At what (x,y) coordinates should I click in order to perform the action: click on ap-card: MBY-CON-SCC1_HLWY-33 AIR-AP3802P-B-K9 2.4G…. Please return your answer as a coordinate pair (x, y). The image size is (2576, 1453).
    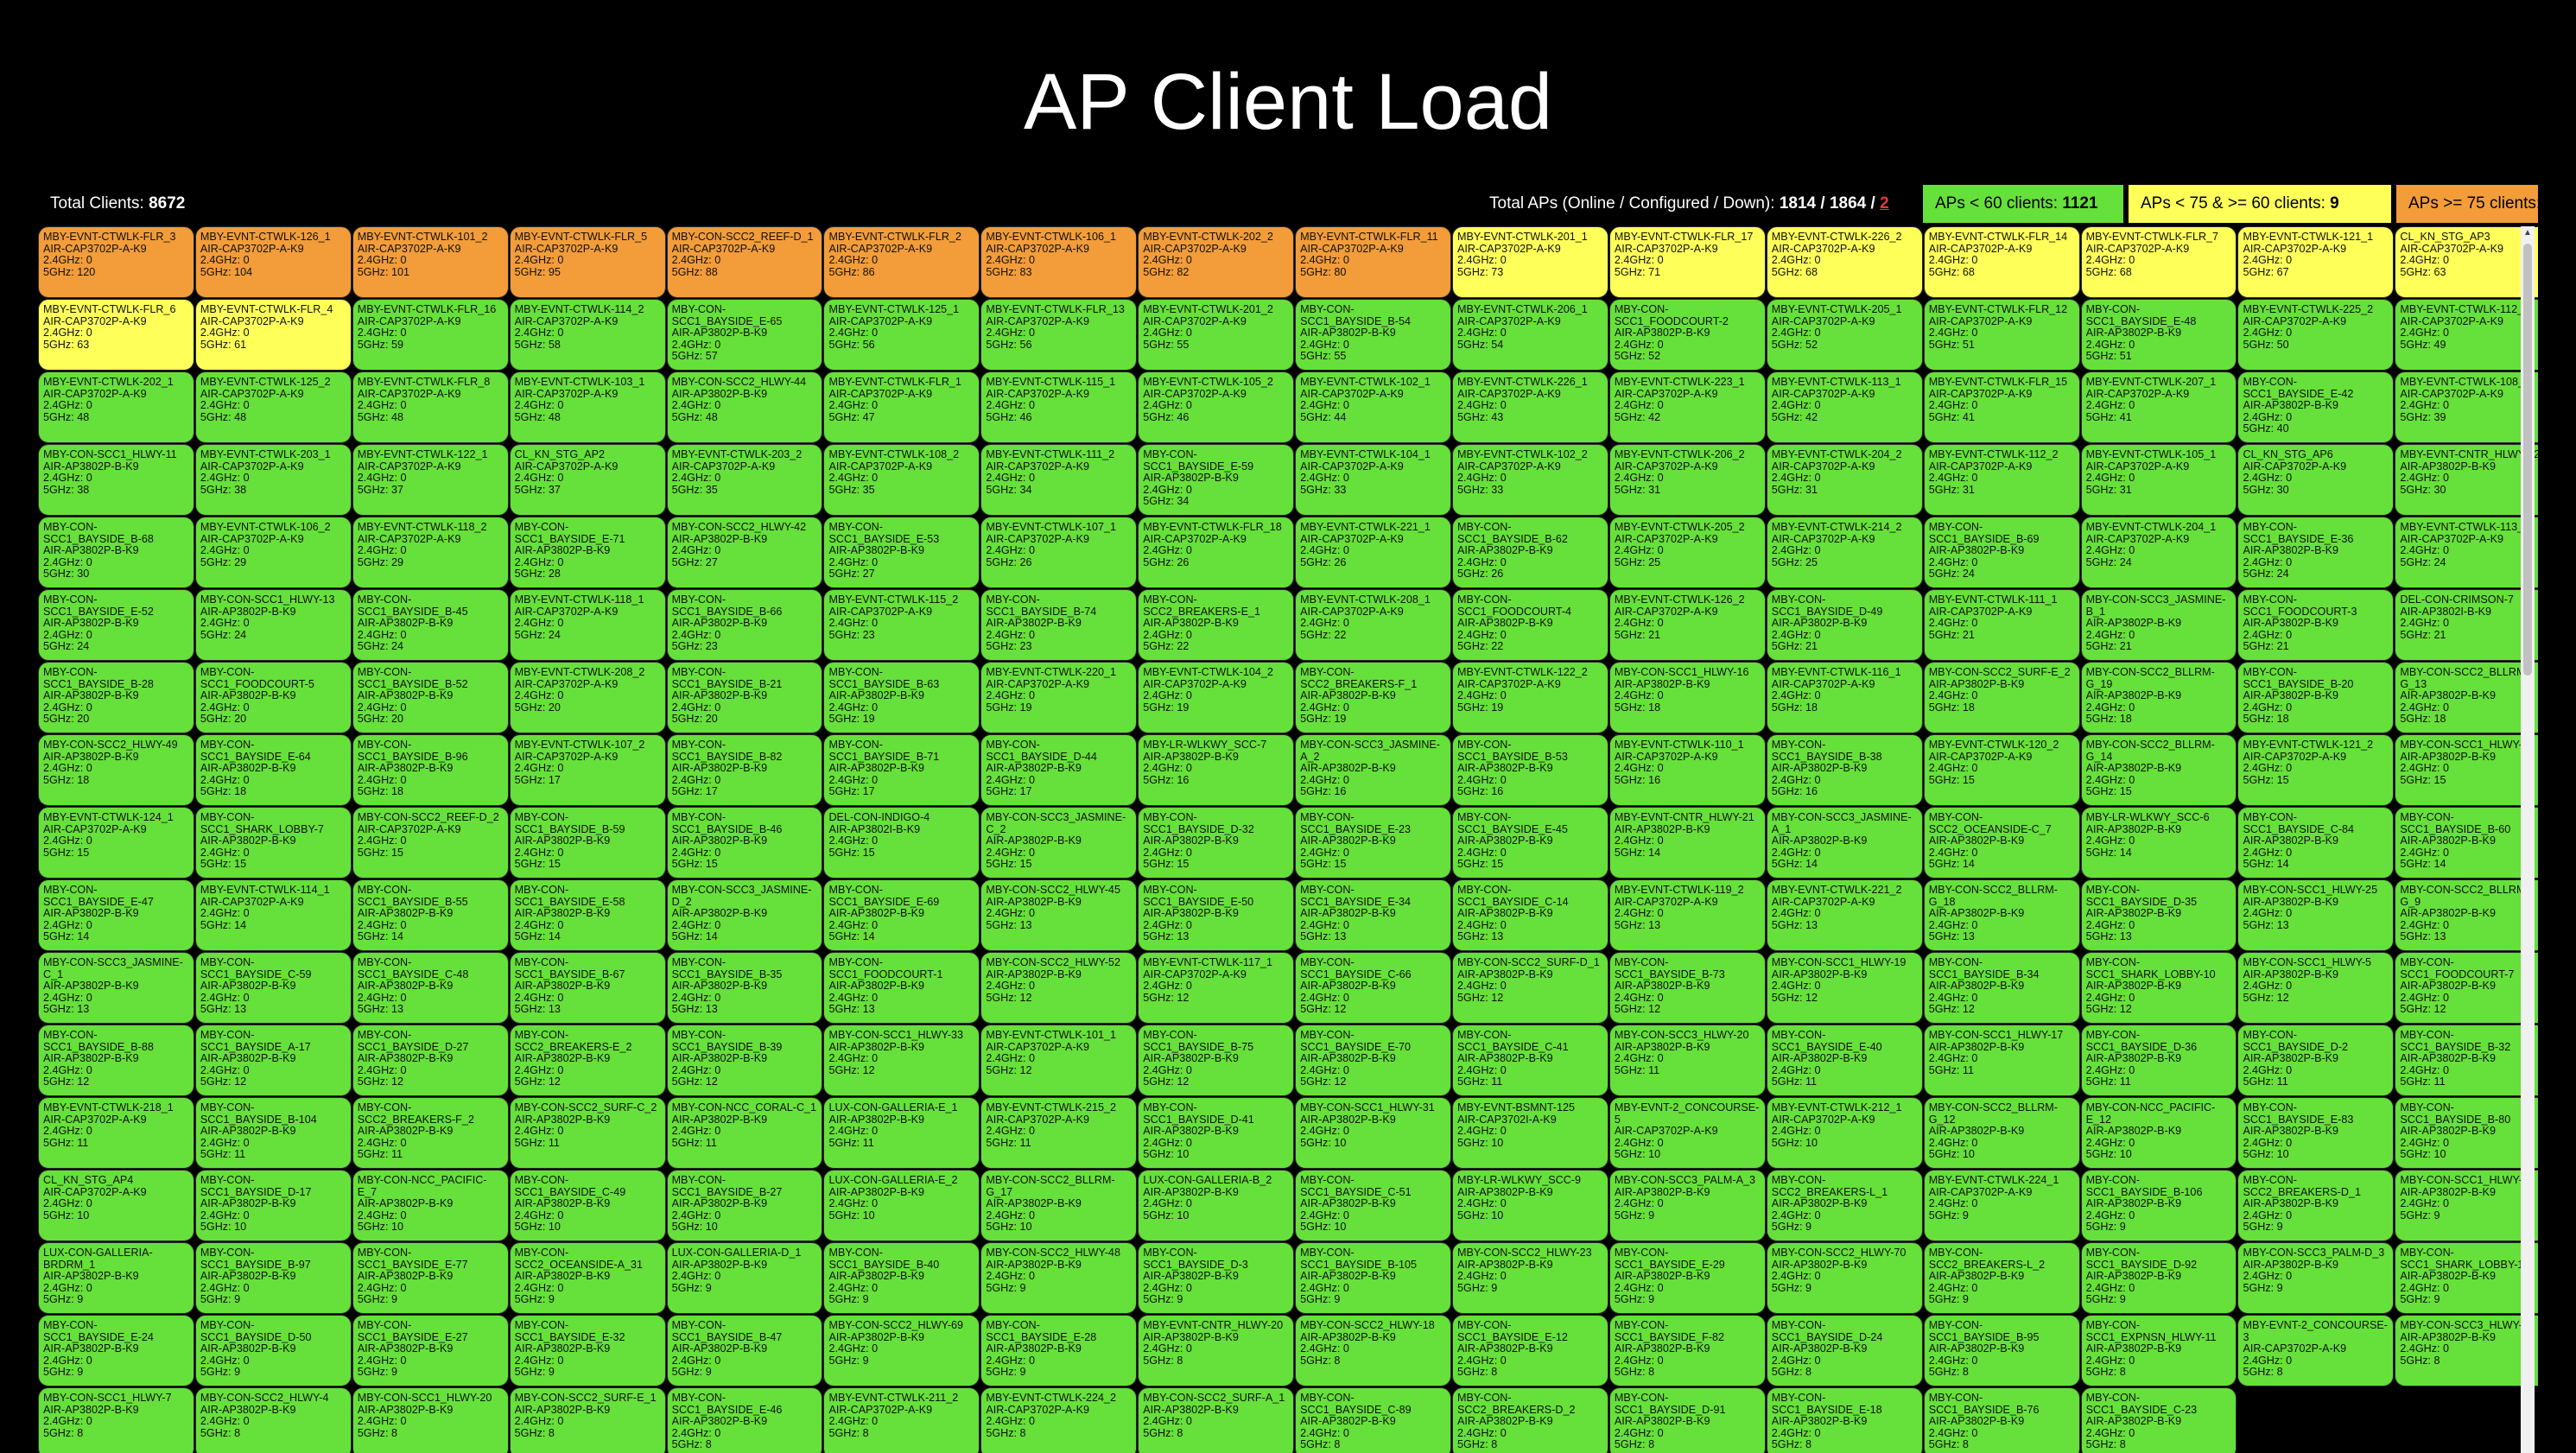
    Looking at the image, I should click on (901, 1060).